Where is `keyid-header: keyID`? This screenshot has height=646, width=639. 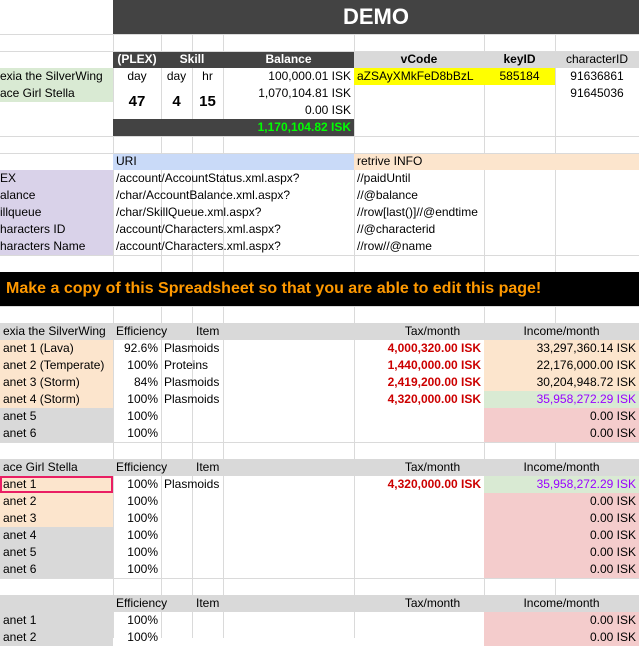
keyid-header: keyID is located at coordinates (519, 59).